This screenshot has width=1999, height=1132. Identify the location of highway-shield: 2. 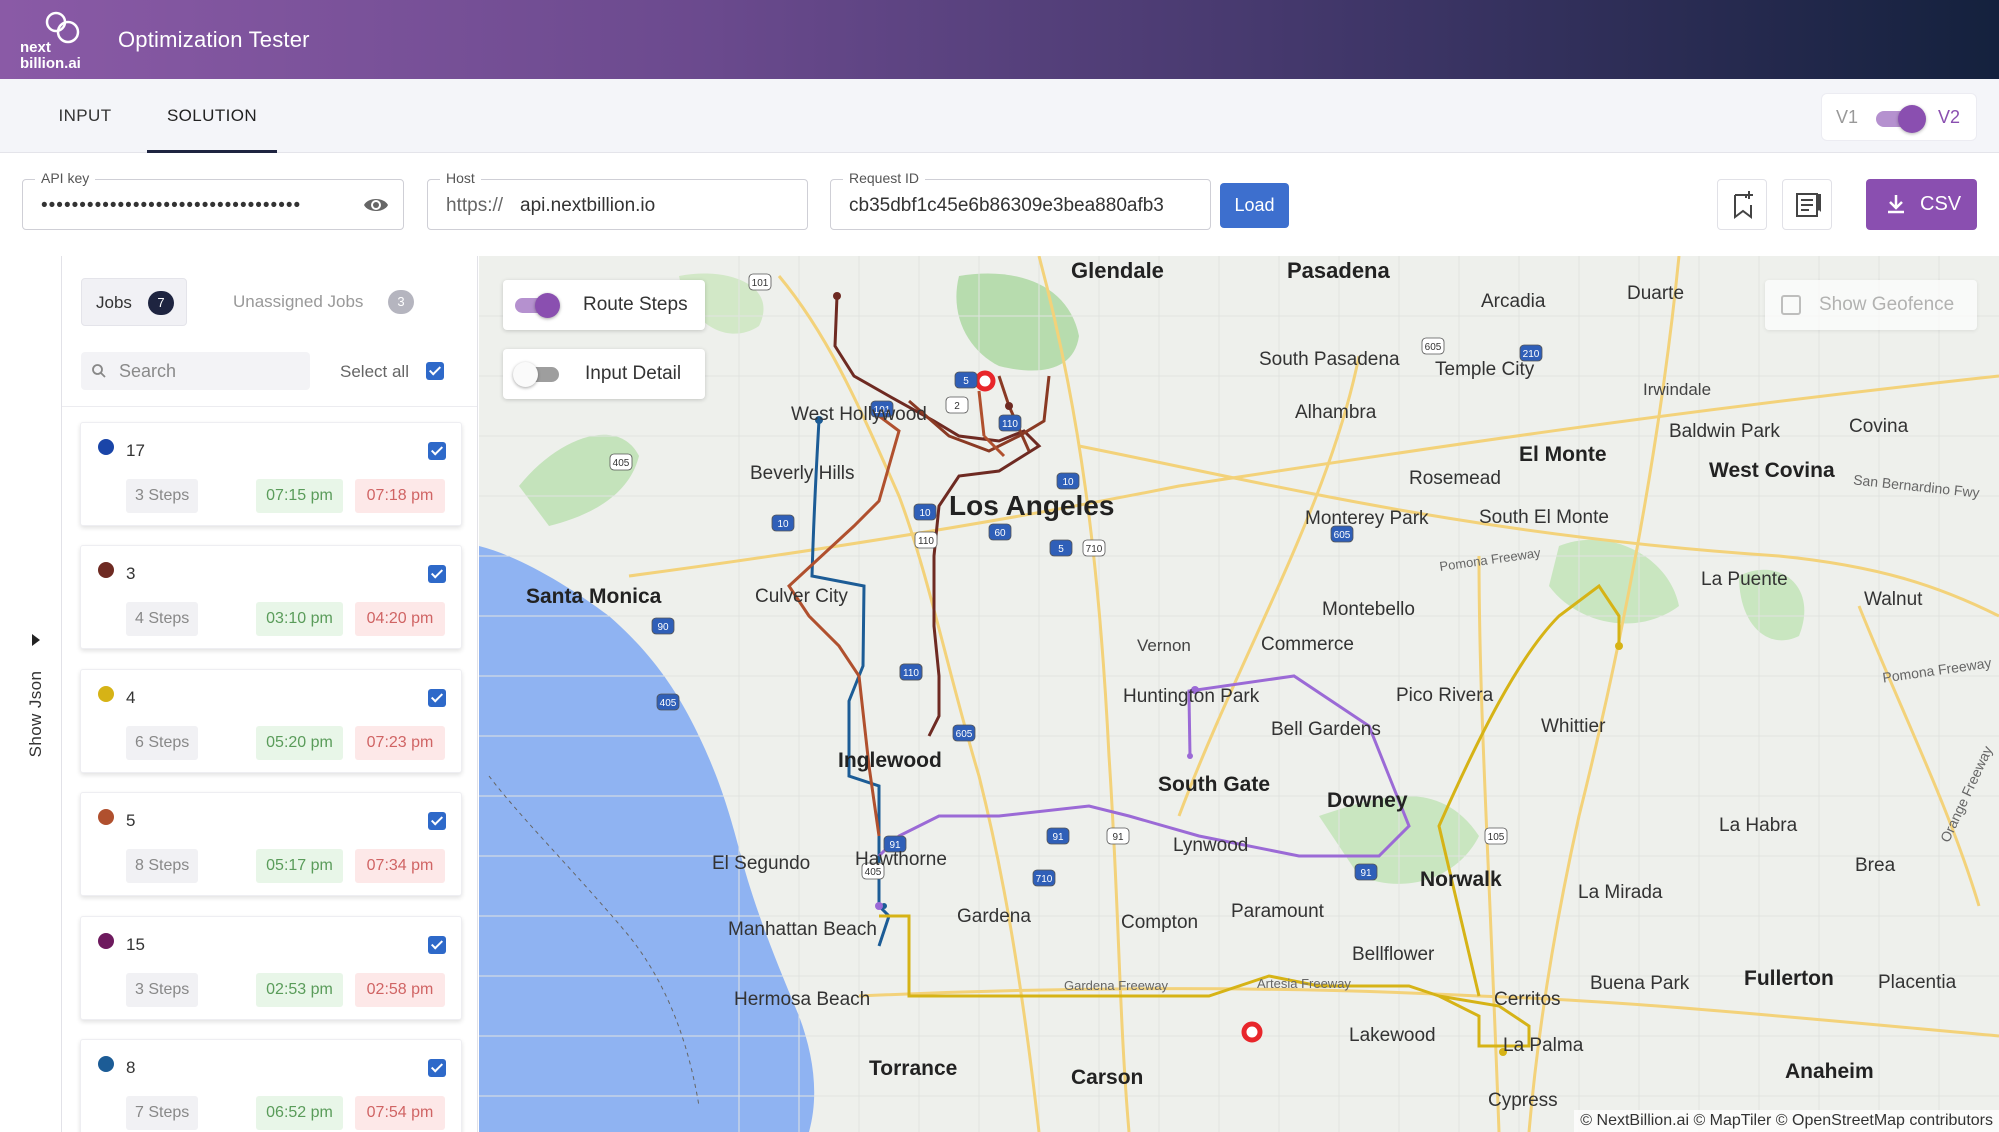
(957, 405).